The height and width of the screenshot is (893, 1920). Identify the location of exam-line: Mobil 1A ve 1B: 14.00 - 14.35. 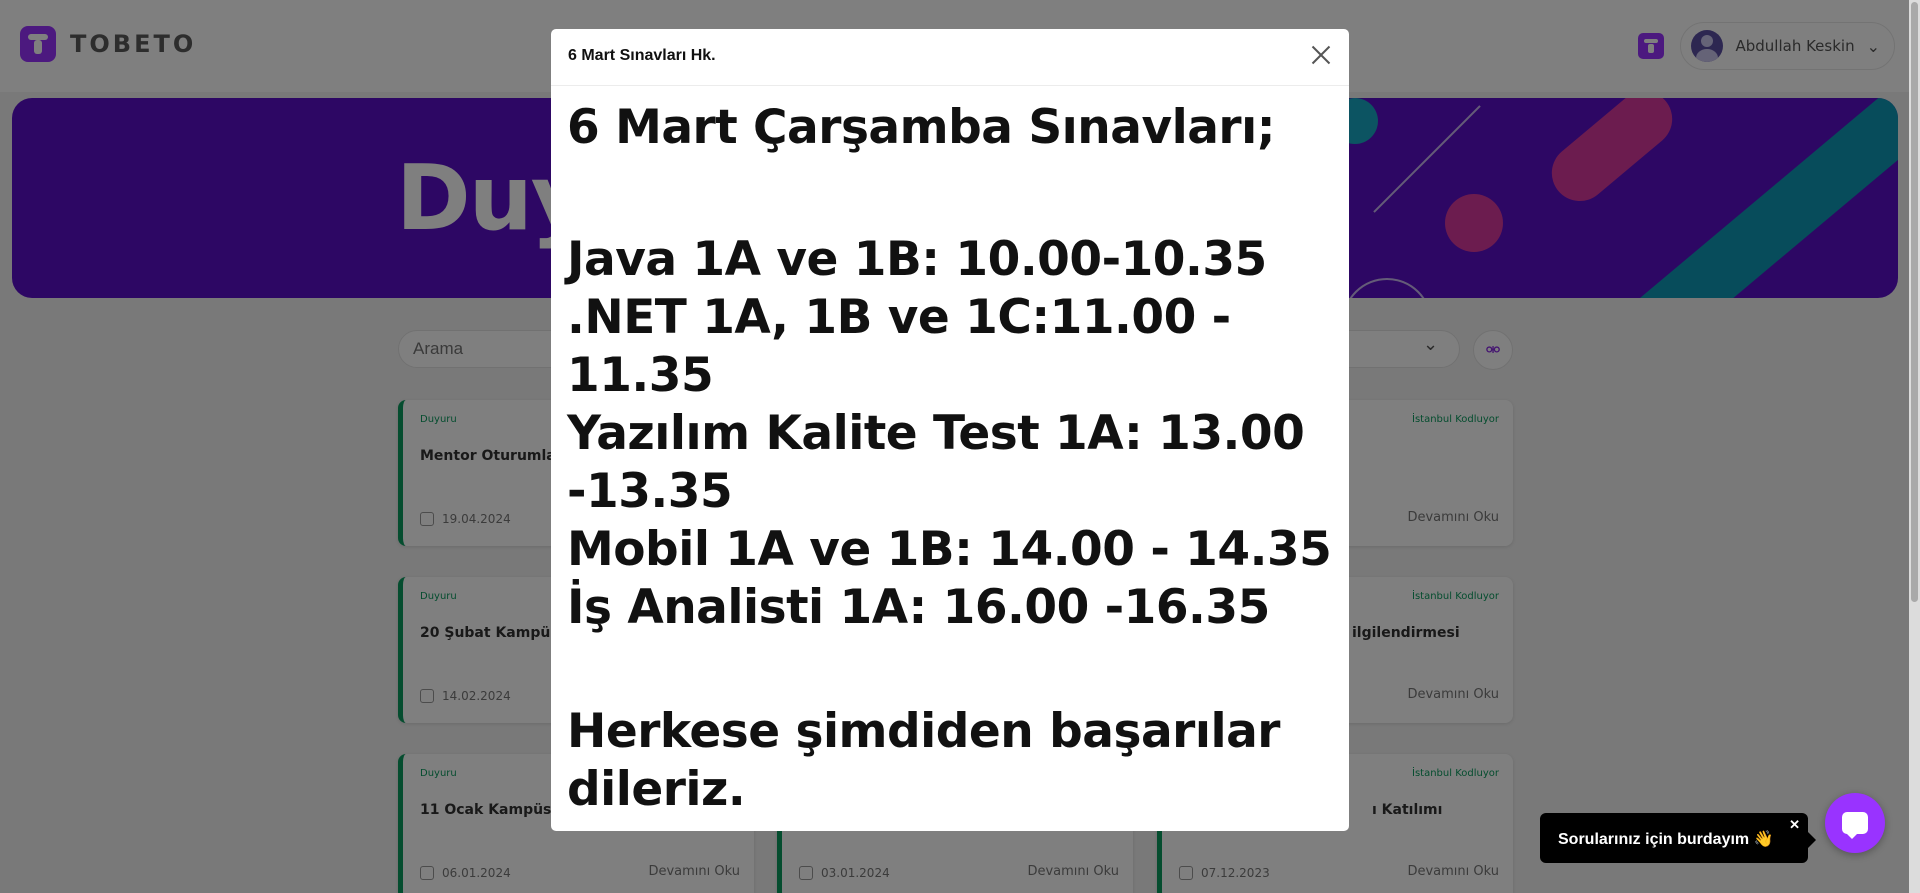
(949, 549).